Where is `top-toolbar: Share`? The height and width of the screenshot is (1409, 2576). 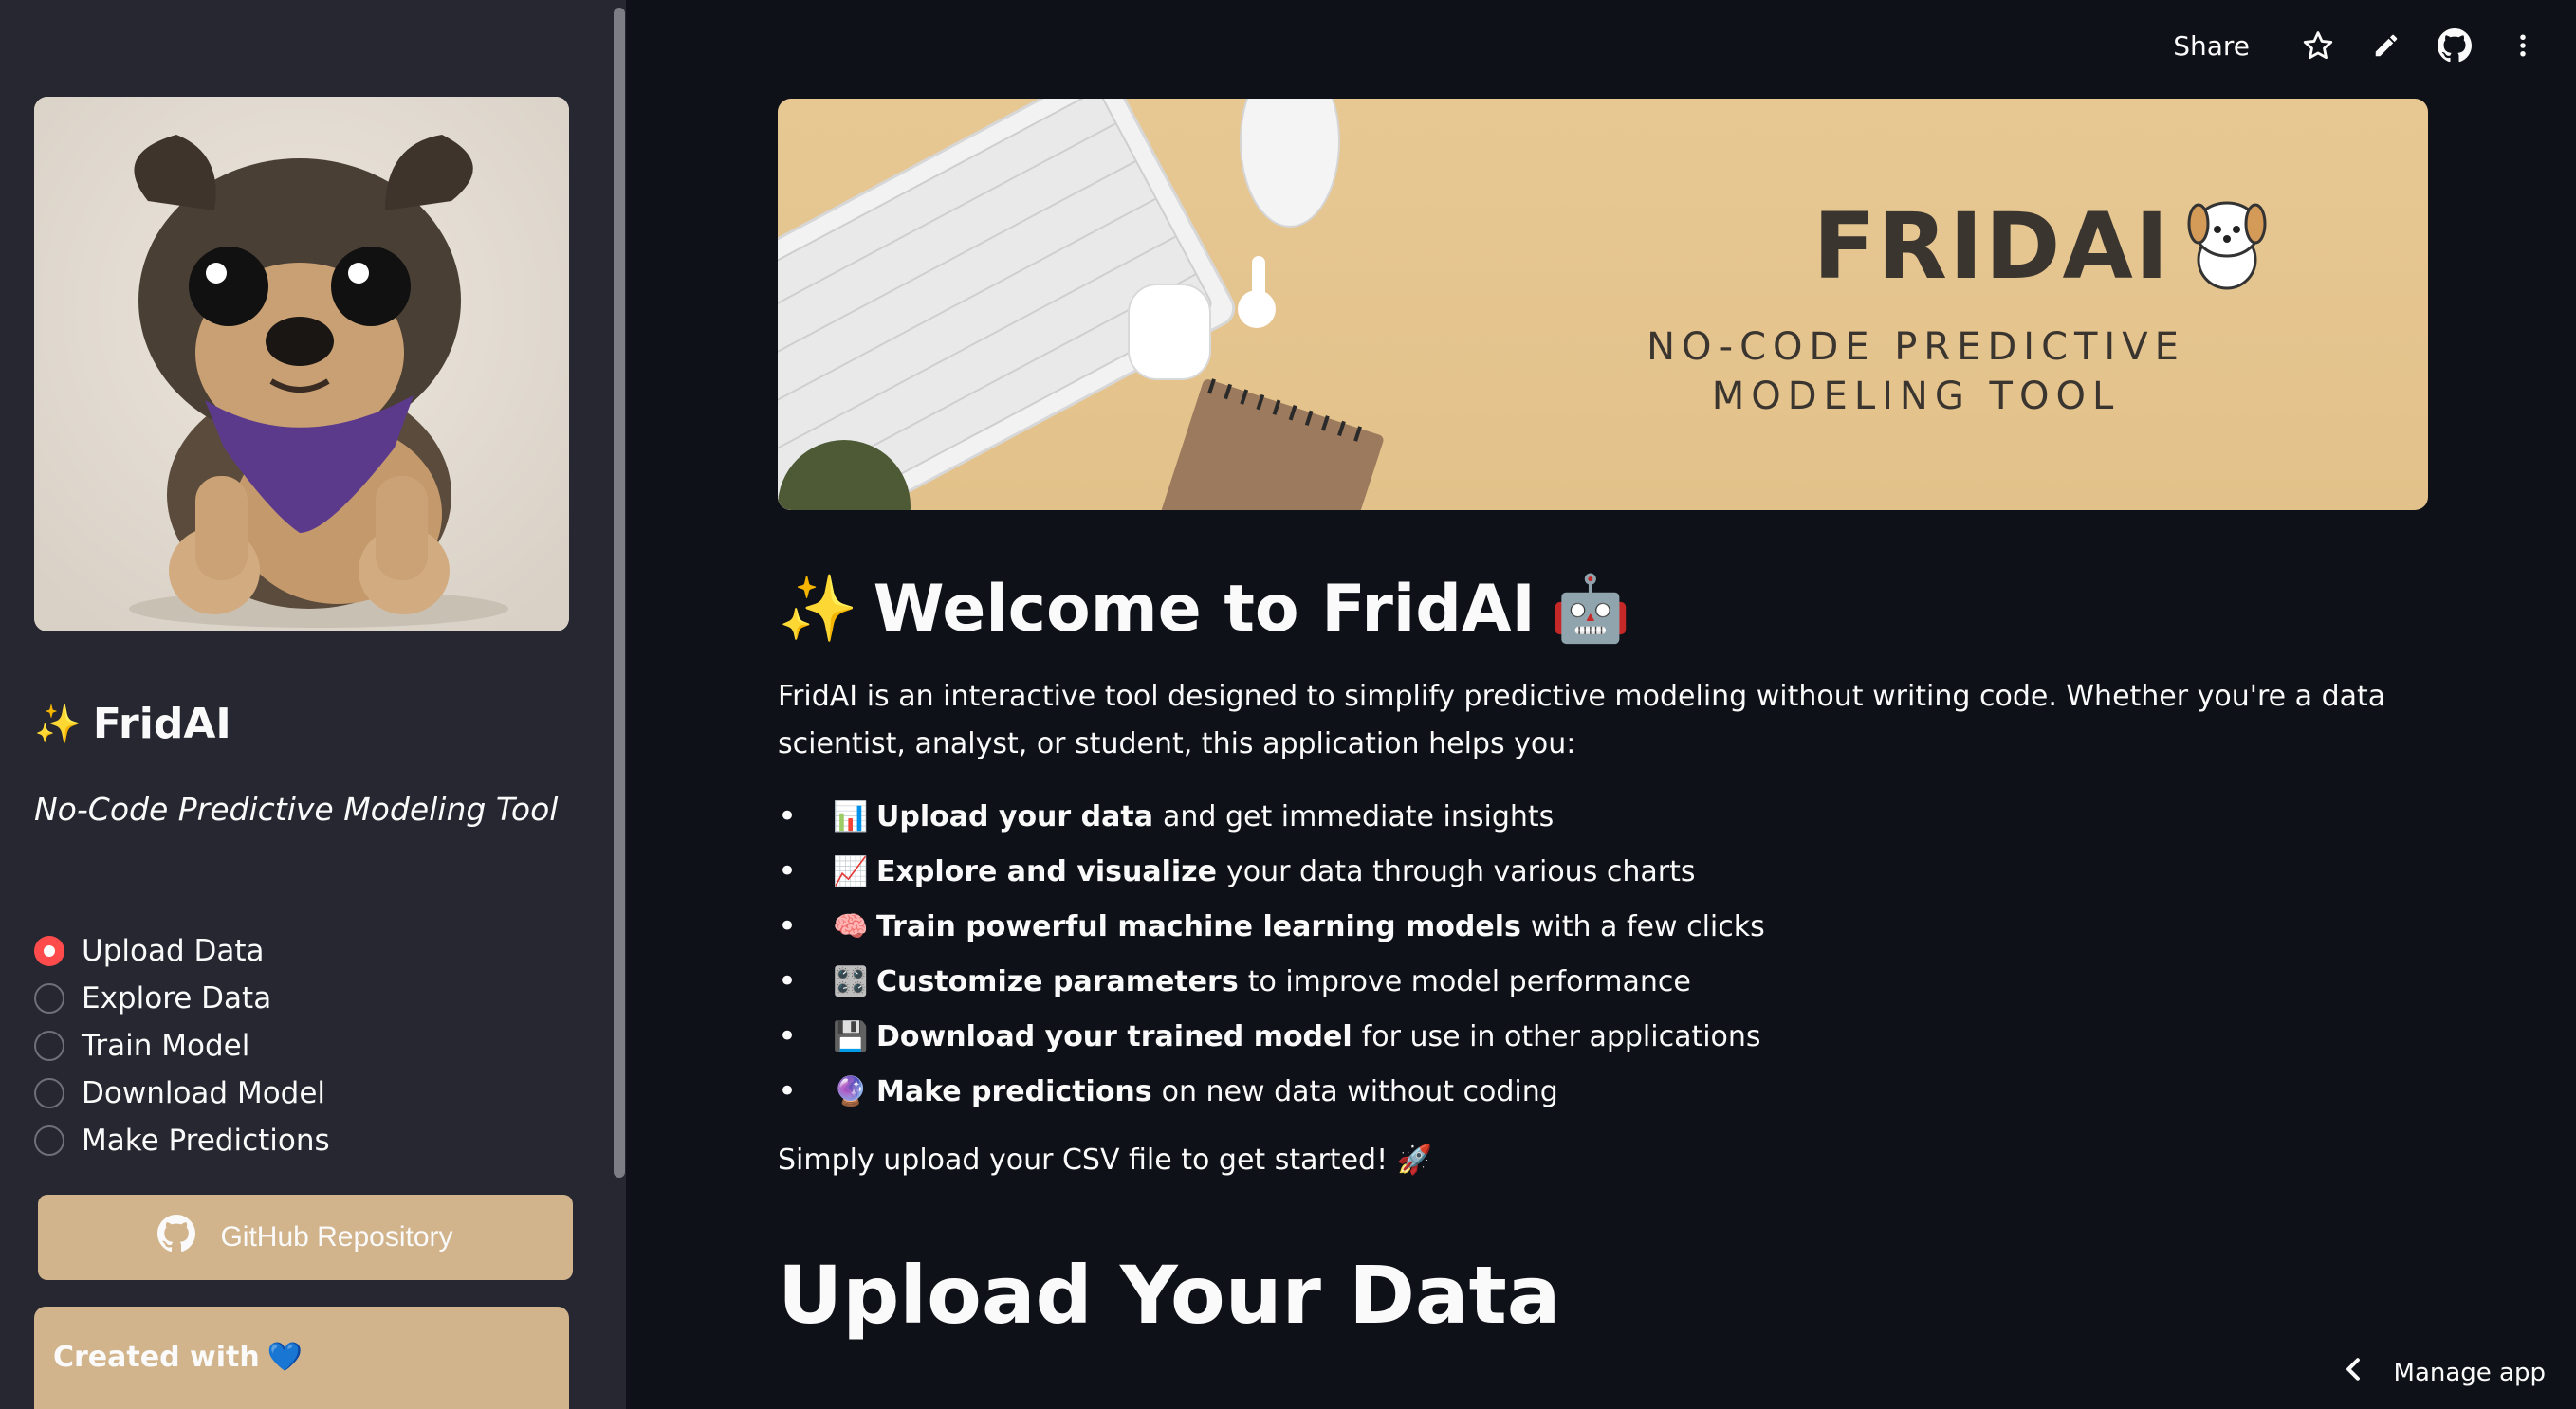
top-toolbar: Share is located at coordinates (2339, 45).